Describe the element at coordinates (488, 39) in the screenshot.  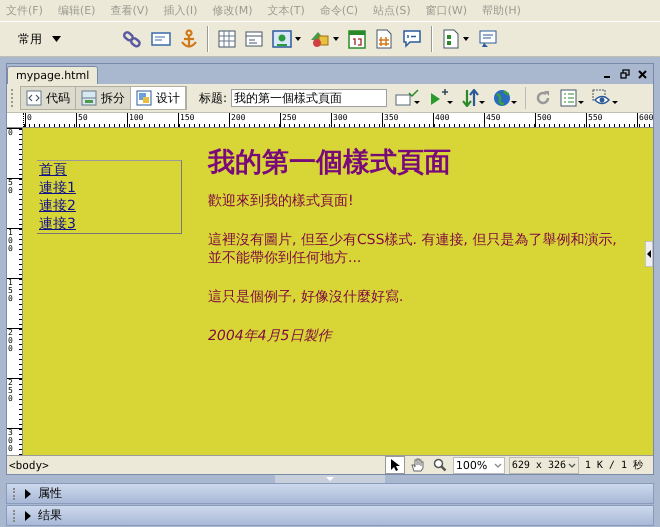
I see `tag-chooser-icon` at that location.